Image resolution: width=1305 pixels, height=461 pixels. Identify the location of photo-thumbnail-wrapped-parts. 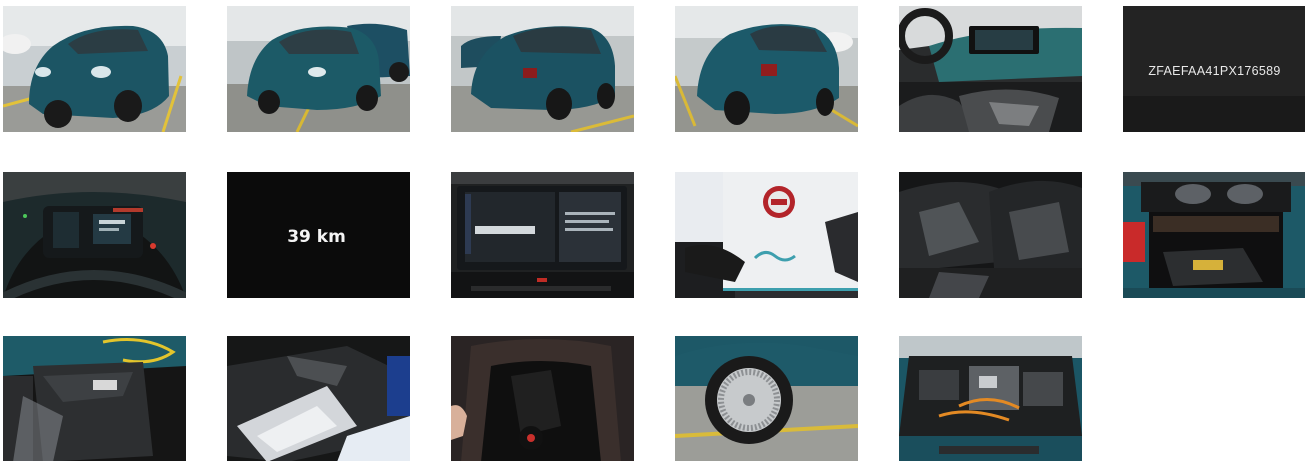
(318, 398).